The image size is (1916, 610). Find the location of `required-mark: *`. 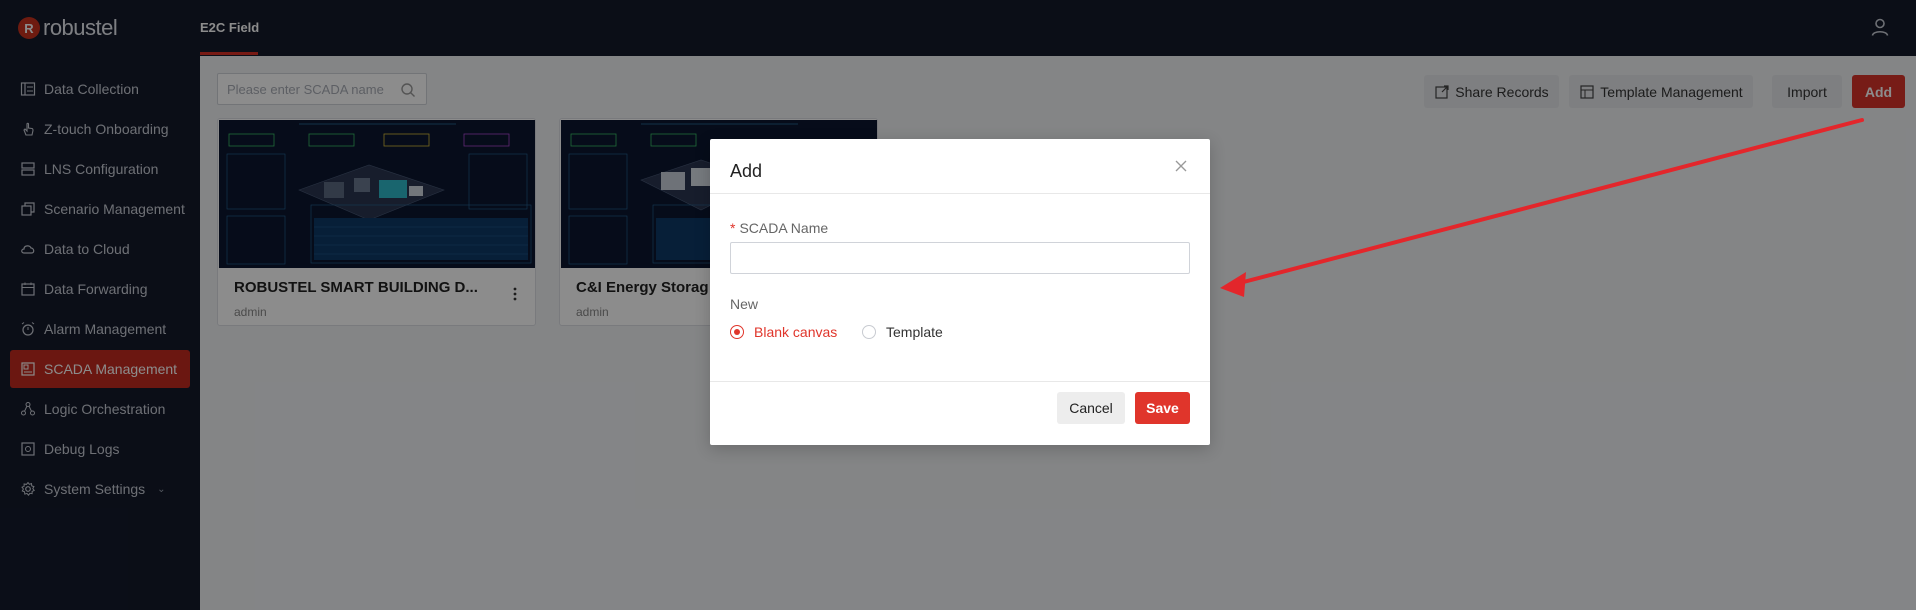

required-mark: * is located at coordinates (733, 228).